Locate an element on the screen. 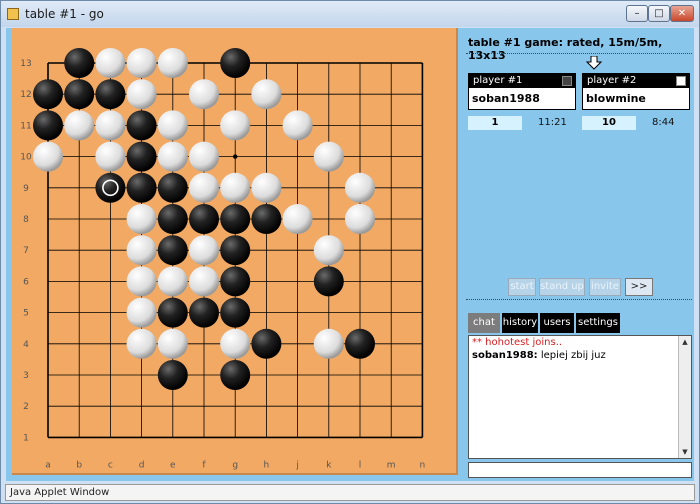  start-button: start is located at coordinates (522, 287).